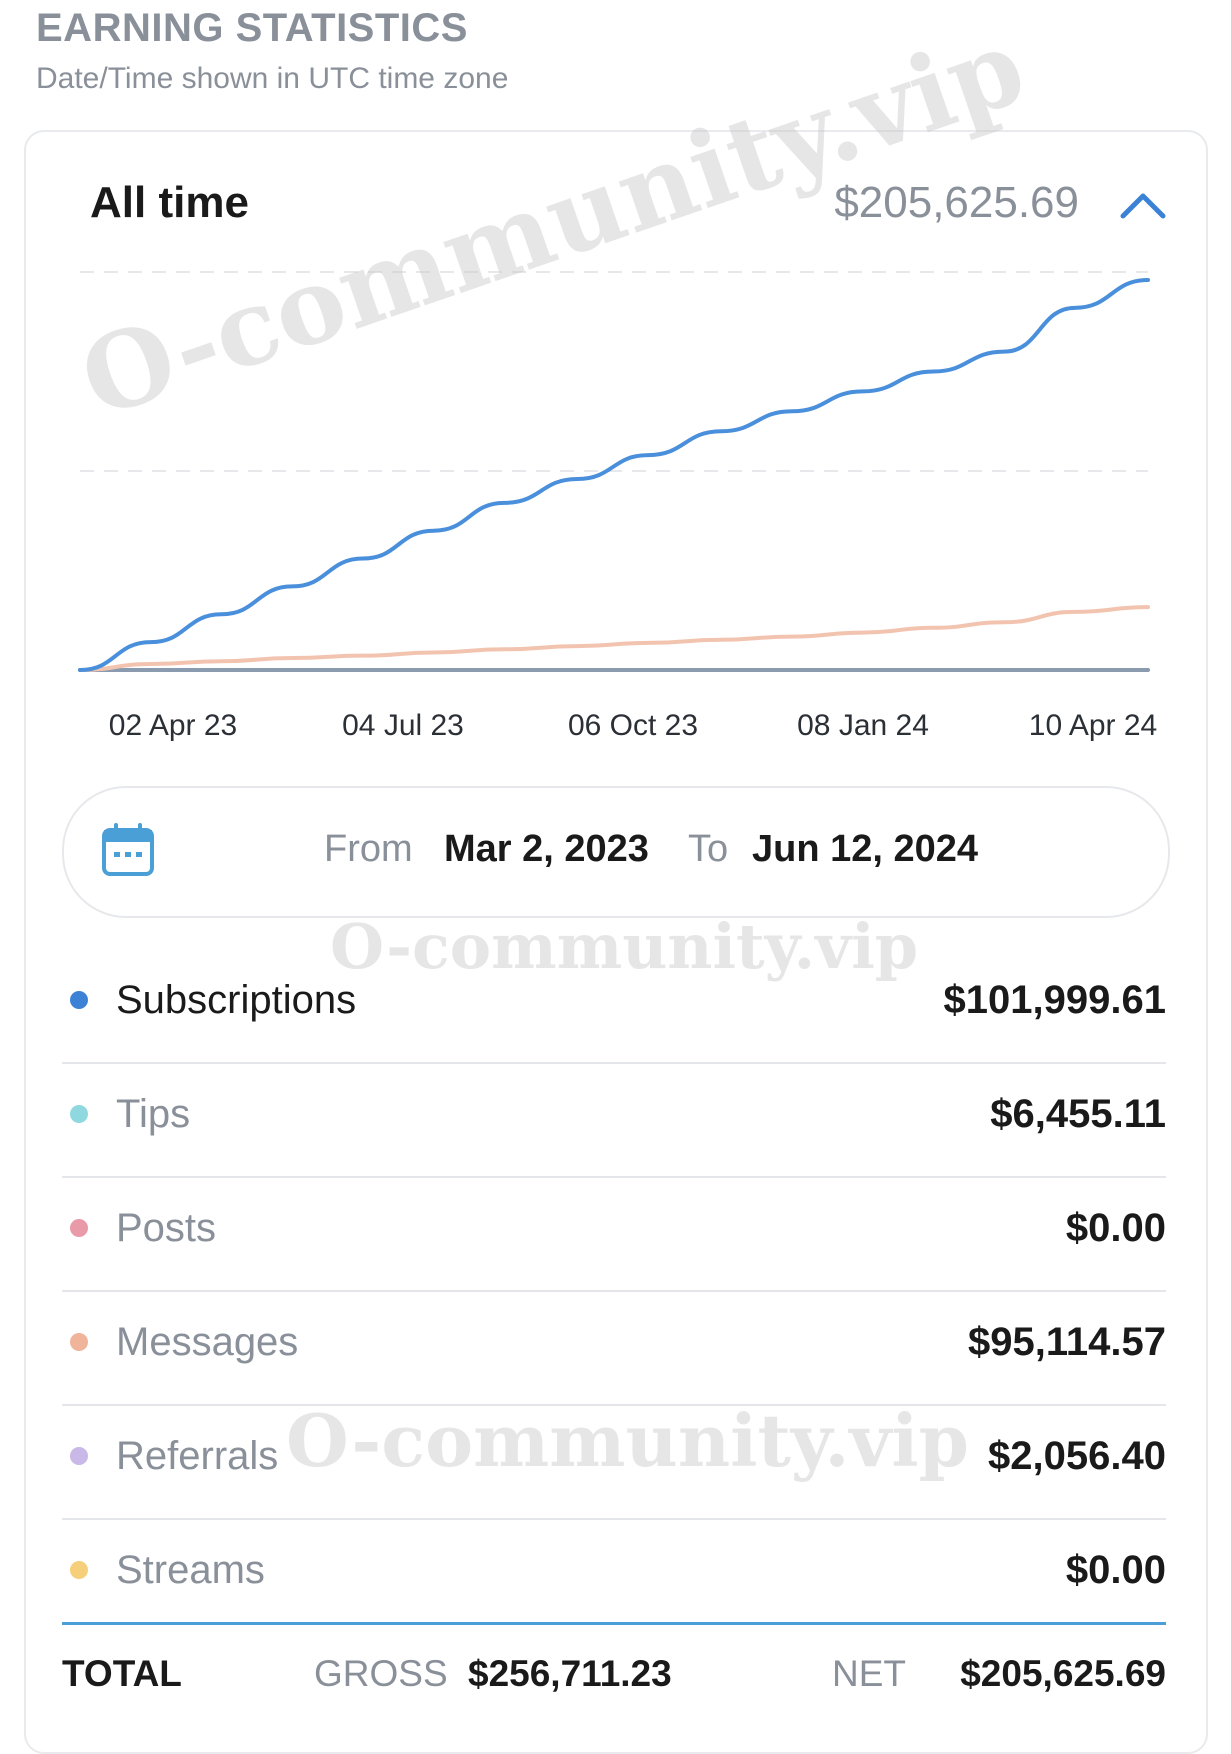  What do you see at coordinates (236, 1000) in the screenshot?
I see `category-label: Subscriptions` at bounding box center [236, 1000].